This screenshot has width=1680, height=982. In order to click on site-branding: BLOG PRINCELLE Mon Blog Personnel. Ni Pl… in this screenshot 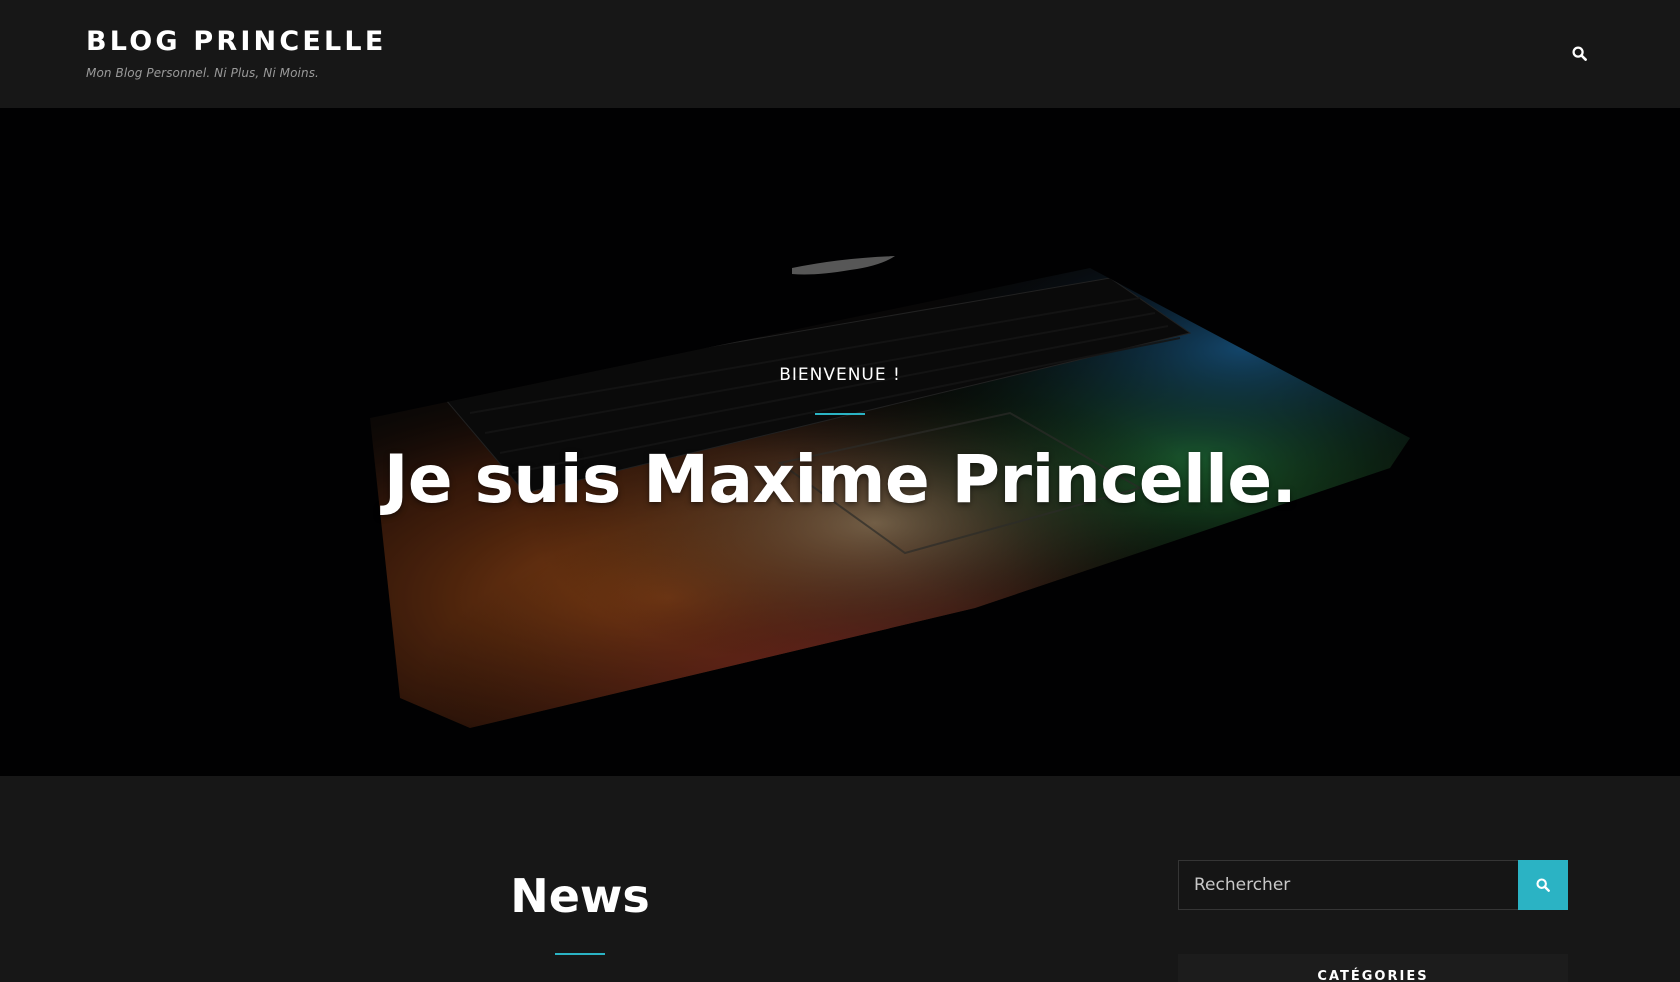, I will do `click(236, 53)`.